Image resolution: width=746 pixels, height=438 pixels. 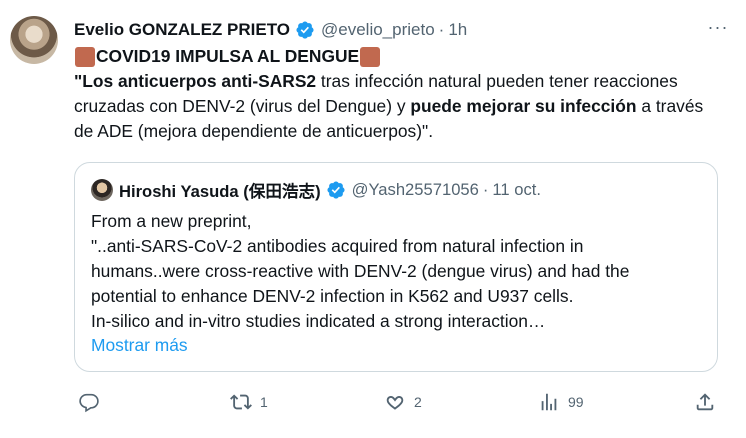 I want to click on retweet-button: 1, so click(x=249, y=402).